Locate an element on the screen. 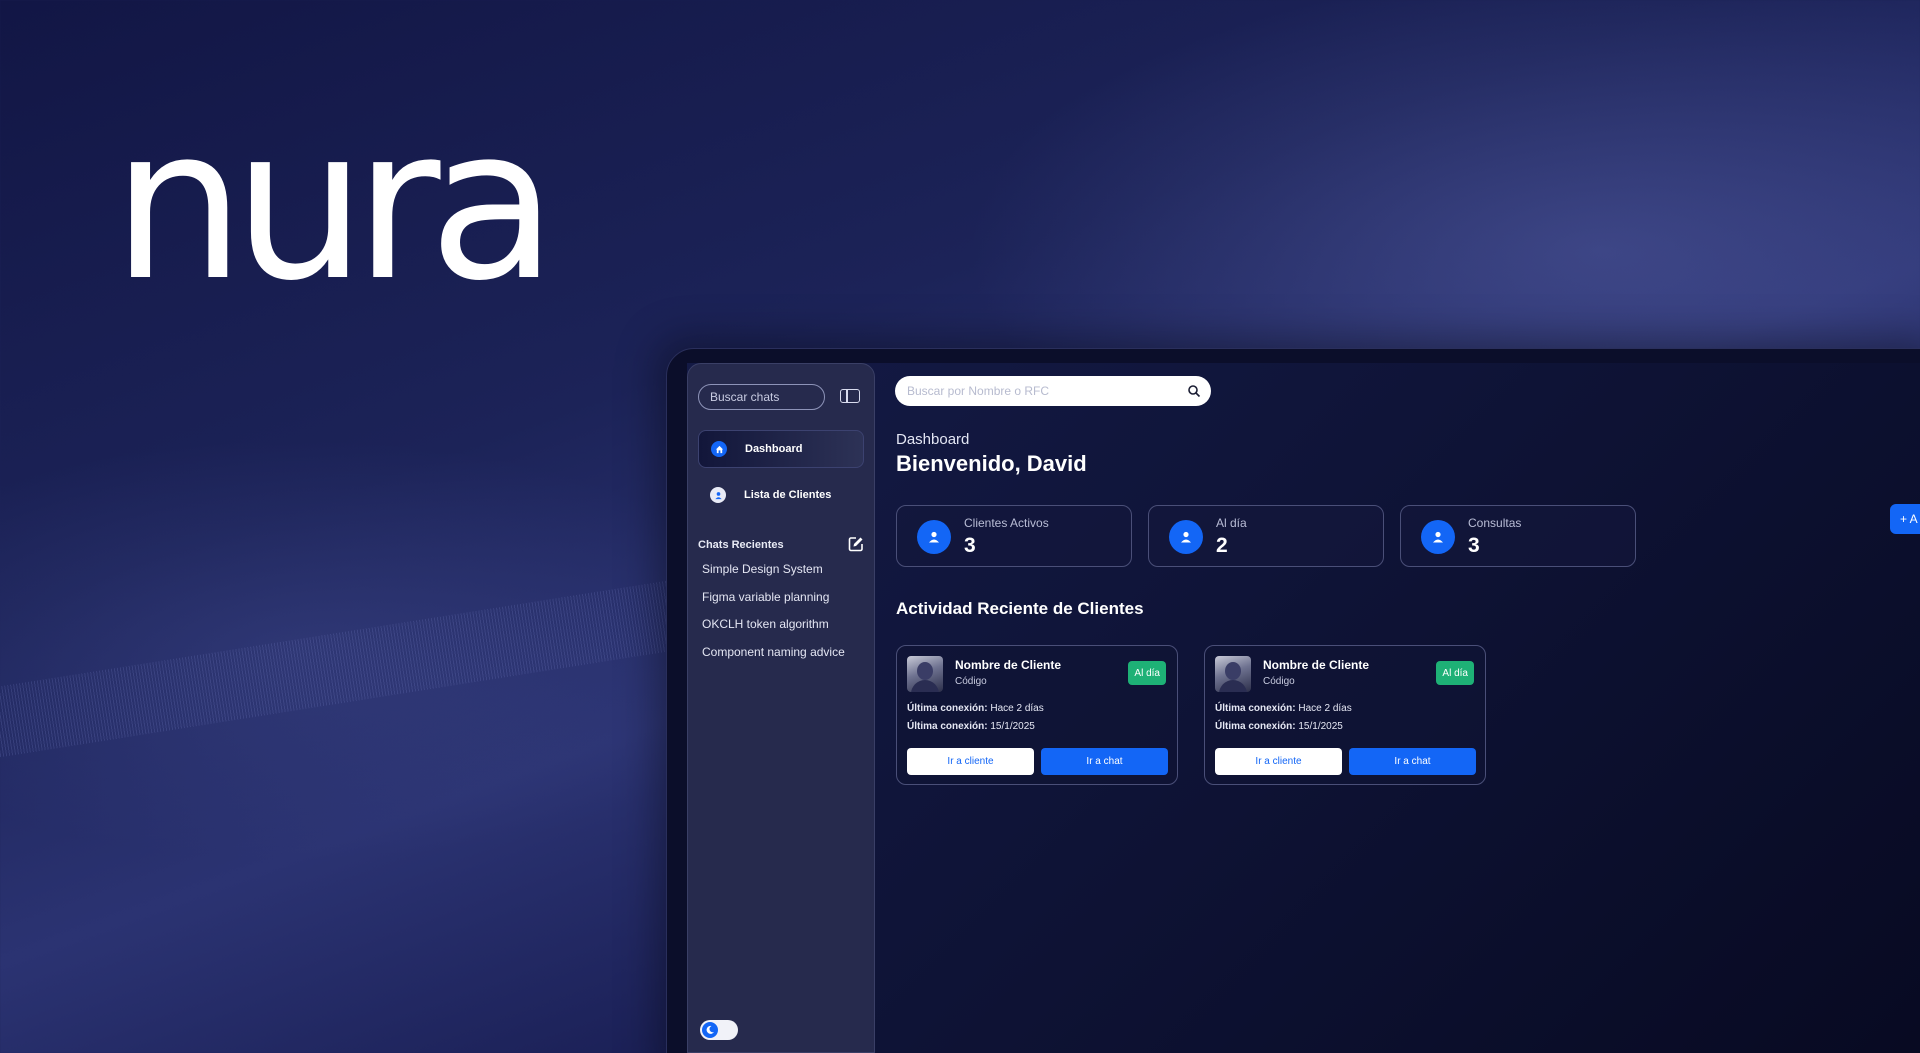 The image size is (1920, 1053). client-search-input is located at coordinates (1053, 391).